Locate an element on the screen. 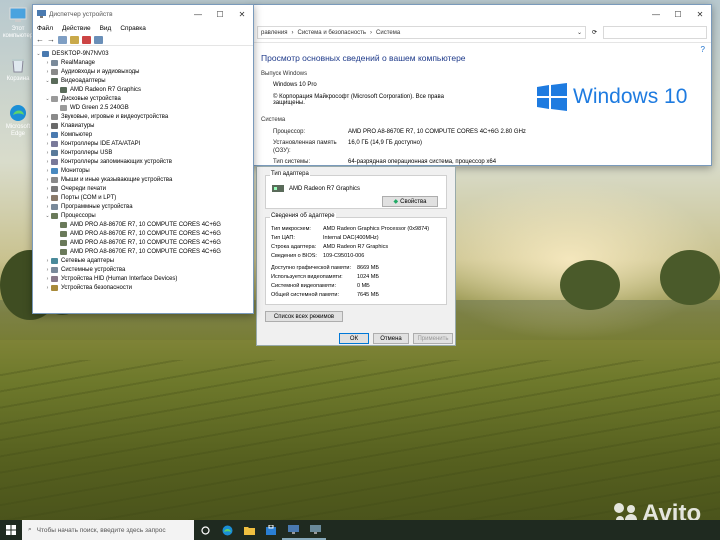  tree-item: WD Green 2.5 240GB is located at coordinates (144, 107).